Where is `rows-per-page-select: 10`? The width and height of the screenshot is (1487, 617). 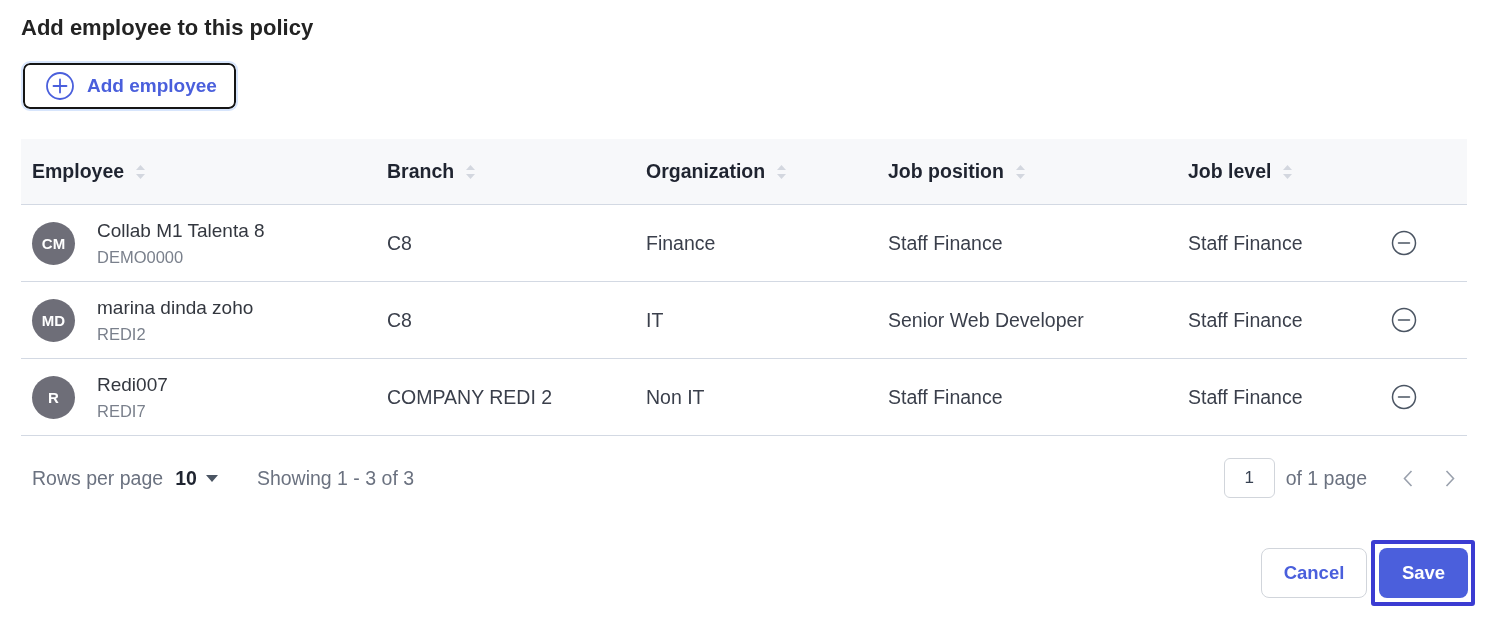 rows-per-page-select: 10 is located at coordinates (196, 478).